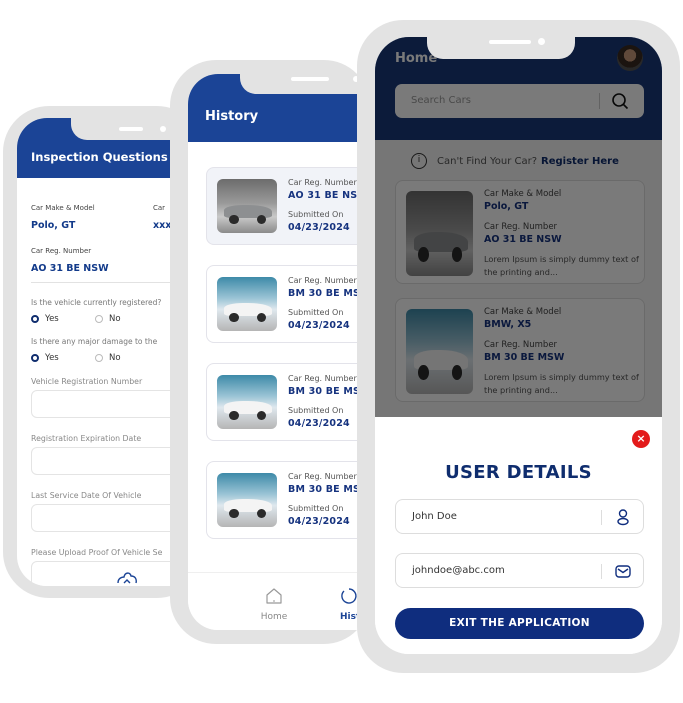 This screenshot has height=703, width=683. I want to click on tab-home-label: Home, so click(274, 617).